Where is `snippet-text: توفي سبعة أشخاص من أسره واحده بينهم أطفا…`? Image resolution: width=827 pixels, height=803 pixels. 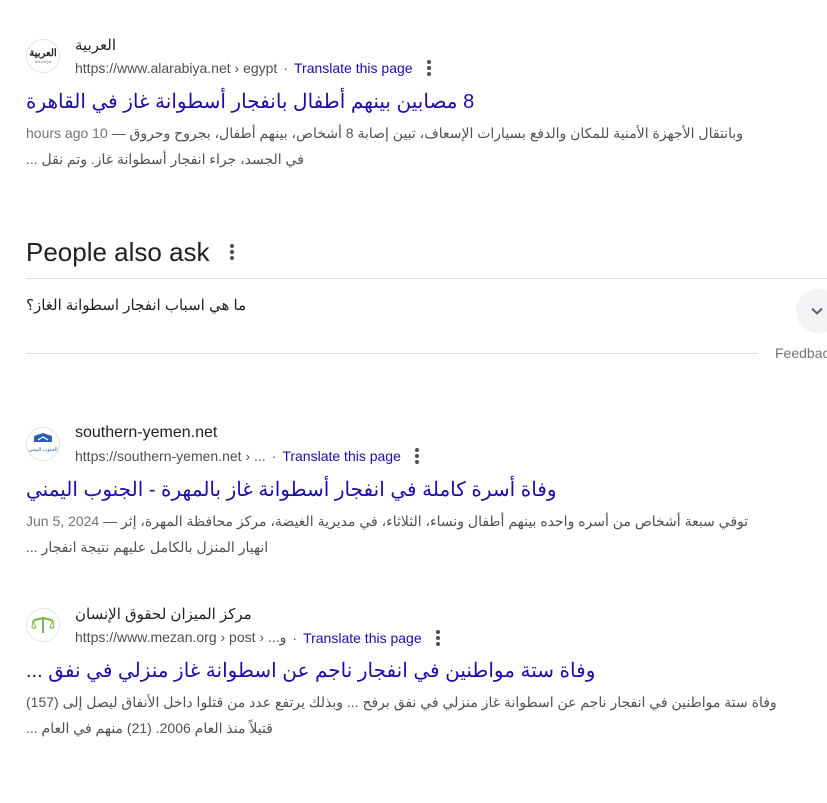 snippet-text: توفي سبعة أشخاص من أسره واحده بينهم أطفا… is located at coordinates (434, 521).